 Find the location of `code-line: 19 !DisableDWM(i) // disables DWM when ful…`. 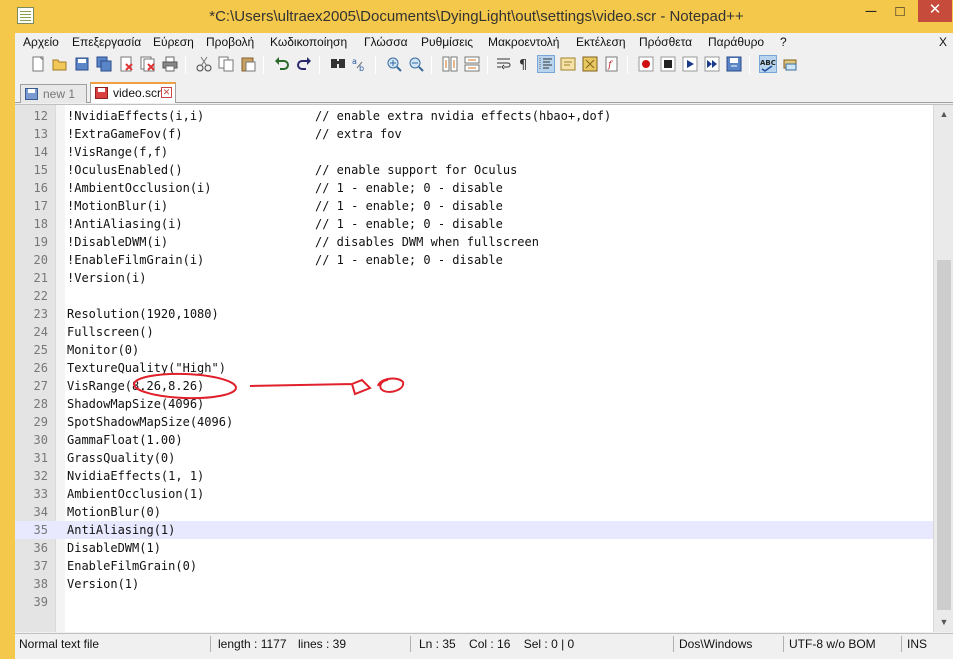

code-line: 19 !DisableDWM(i) // disables DWM when ful… is located at coordinates (474, 242).